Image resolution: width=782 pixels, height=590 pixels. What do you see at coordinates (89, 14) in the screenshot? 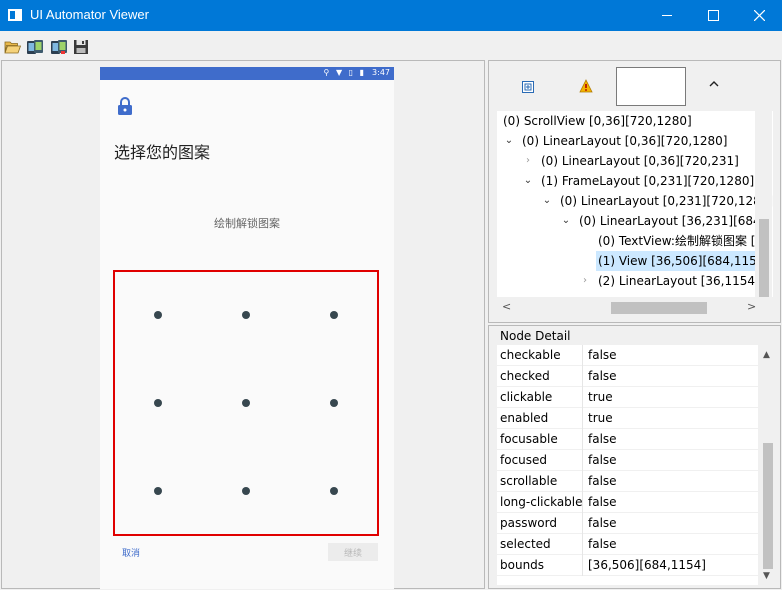
I see `window-title: UI Automator Viewer` at bounding box center [89, 14].